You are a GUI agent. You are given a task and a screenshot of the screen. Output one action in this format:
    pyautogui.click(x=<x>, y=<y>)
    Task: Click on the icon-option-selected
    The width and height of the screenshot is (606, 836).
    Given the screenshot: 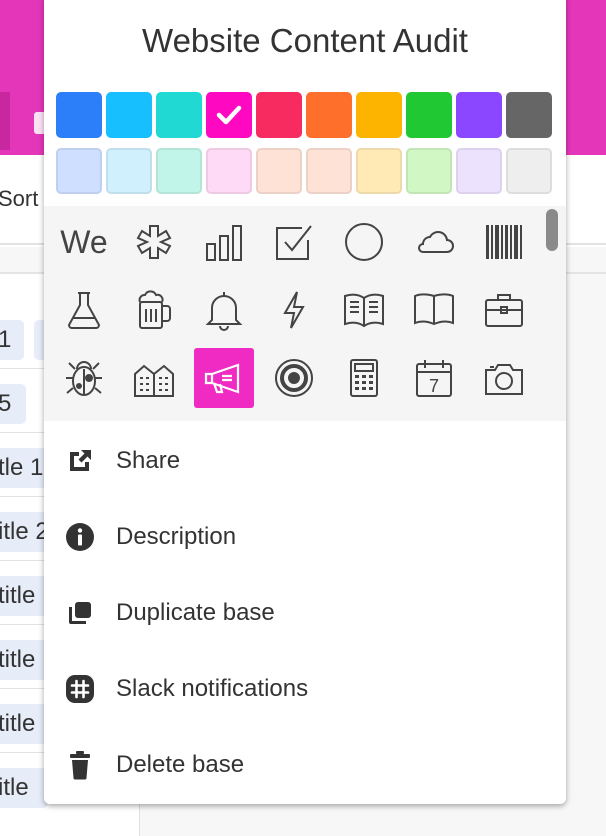 What is the action you would take?
    pyautogui.click(x=224, y=378)
    